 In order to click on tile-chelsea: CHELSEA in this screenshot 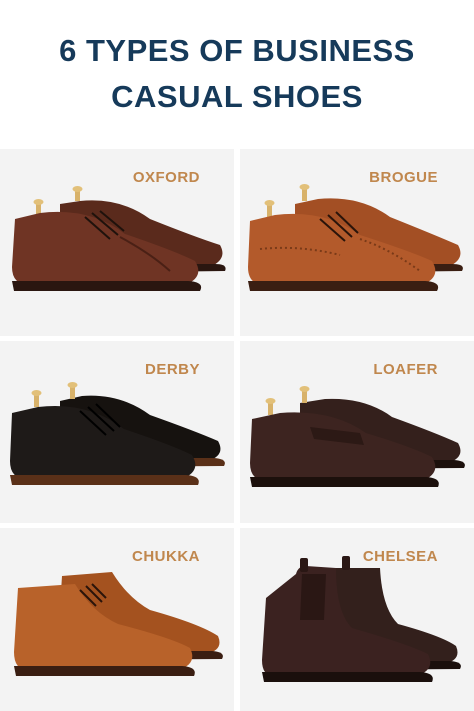, I will do `click(357, 619)`.